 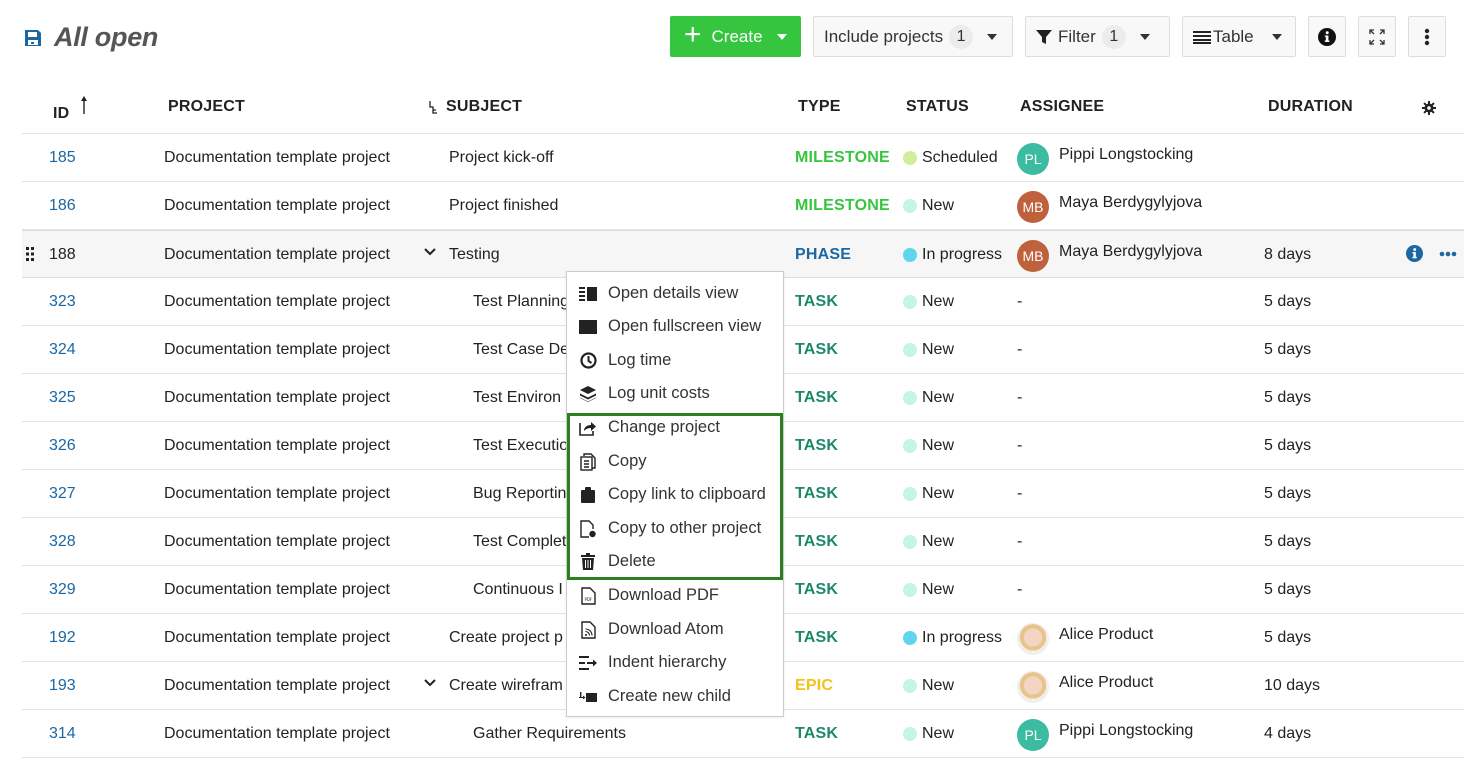 What do you see at coordinates (675, 528) in the screenshot?
I see `menu-item-copy-to-other-project: Copy to other project` at bounding box center [675, 528].